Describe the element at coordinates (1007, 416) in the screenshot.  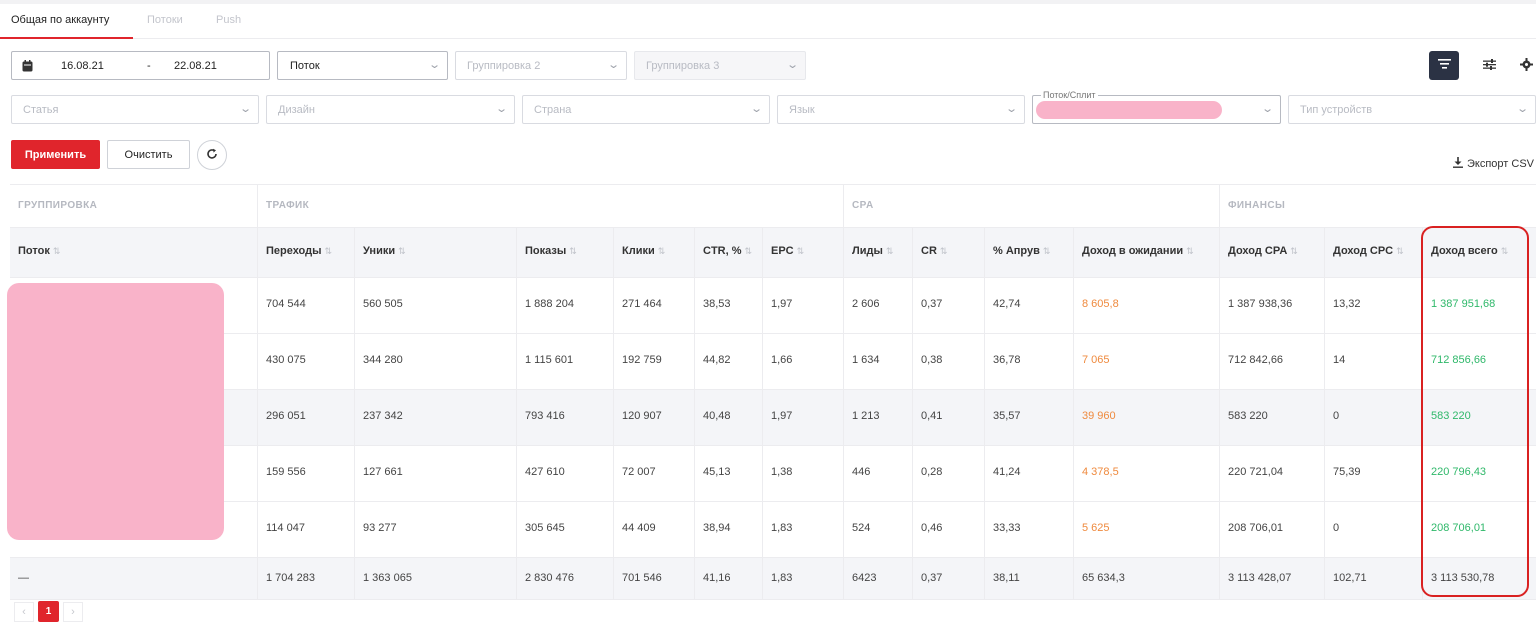
I see `cell-approve: 35,57` at that location.